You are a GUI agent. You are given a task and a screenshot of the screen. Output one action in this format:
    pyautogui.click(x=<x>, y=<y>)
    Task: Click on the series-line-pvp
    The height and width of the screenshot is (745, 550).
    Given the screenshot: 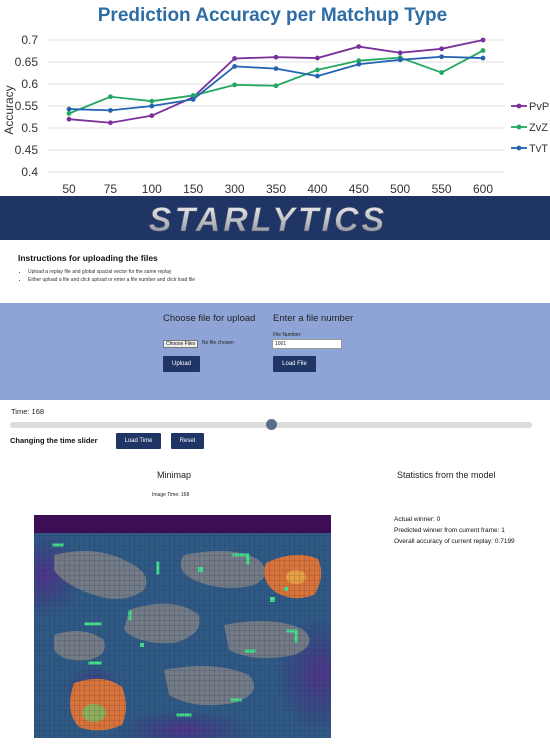 What is the action you would take?
    pyautogui.click(x=276, y=81)
    